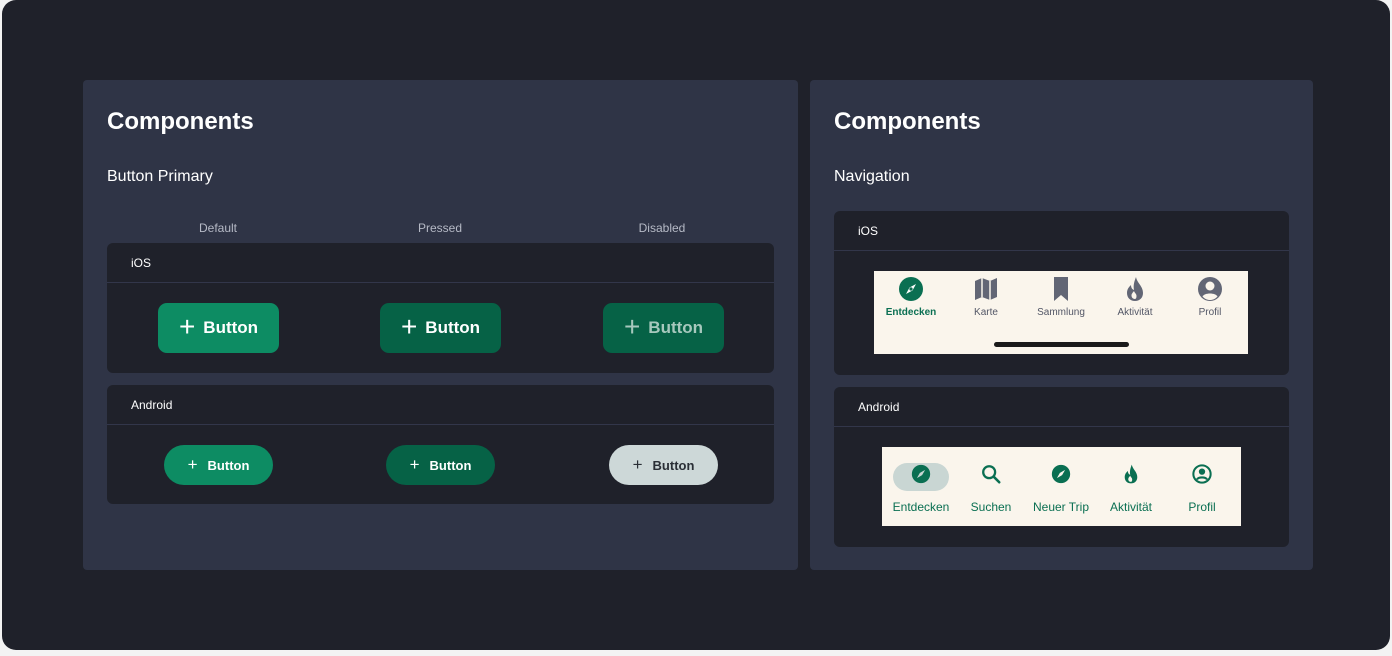  I want to click on ios-button-pressed: + Button, so click(440, 328).